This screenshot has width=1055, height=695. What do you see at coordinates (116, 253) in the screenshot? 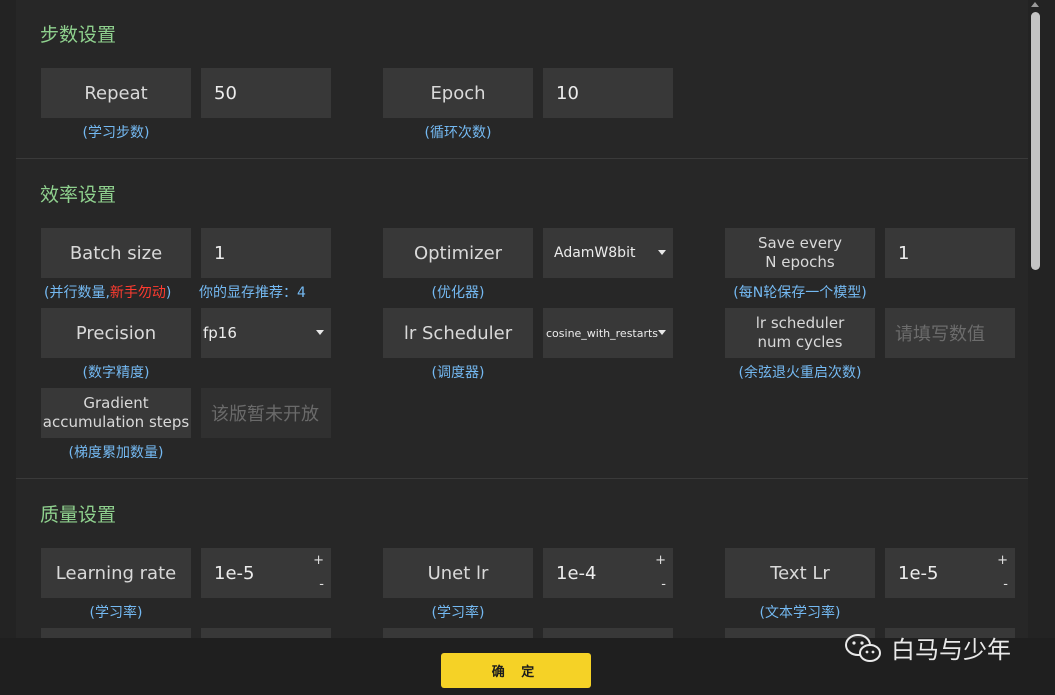
I see `batch-size-label: Batch size` at bounding box center [116, 253].